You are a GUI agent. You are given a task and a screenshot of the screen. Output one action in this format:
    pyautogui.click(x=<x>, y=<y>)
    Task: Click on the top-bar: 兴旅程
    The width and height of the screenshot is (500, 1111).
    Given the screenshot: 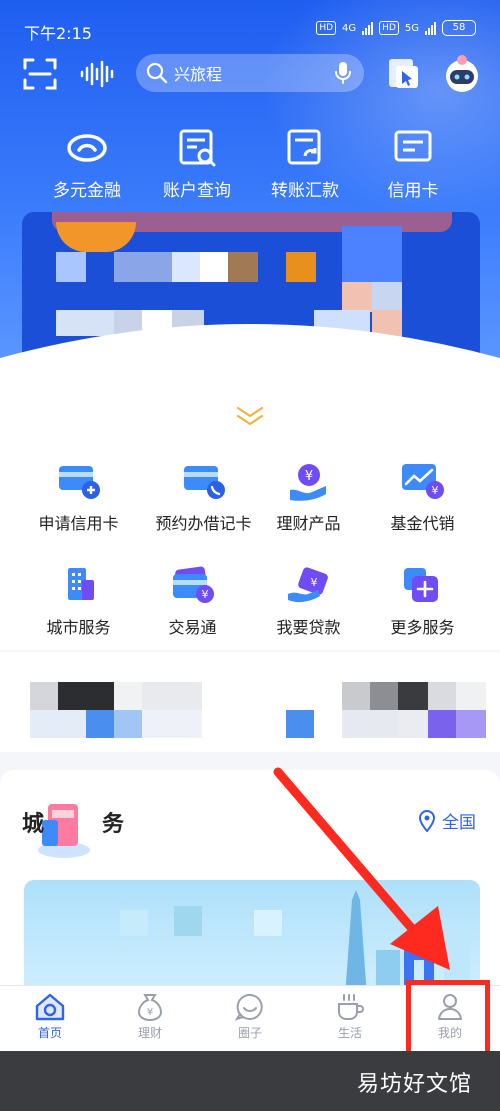 What is the action you would take?
    pyautogui.click(x=250, y=74)
    